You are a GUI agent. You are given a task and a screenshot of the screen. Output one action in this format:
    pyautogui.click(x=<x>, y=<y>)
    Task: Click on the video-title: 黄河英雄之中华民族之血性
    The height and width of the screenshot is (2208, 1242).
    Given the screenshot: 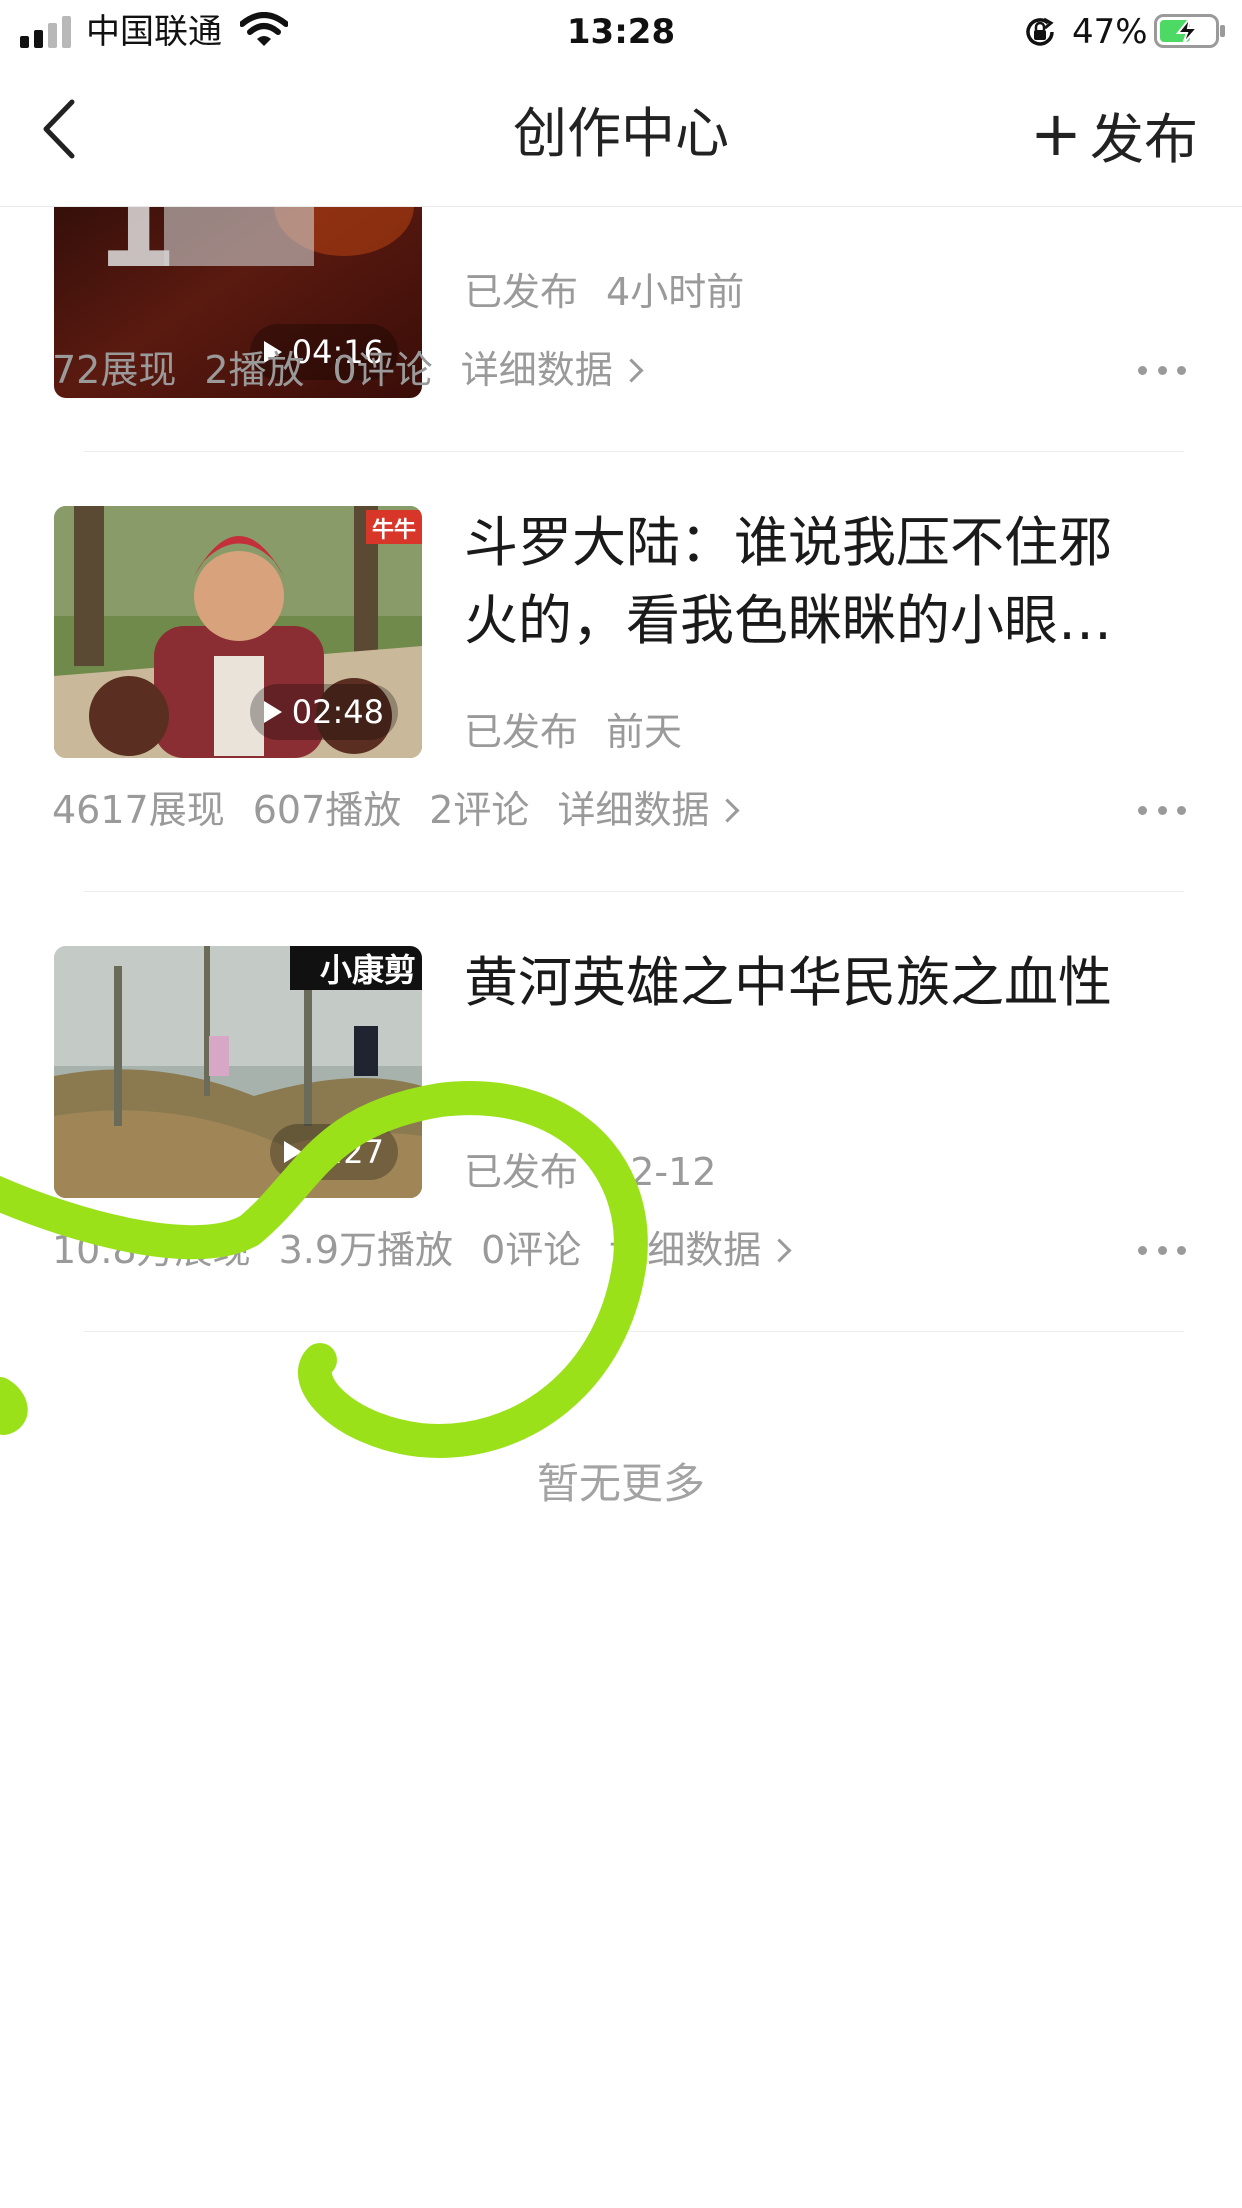 What is the action you would take?
    pyautogui.click(x=814, y=983)
    